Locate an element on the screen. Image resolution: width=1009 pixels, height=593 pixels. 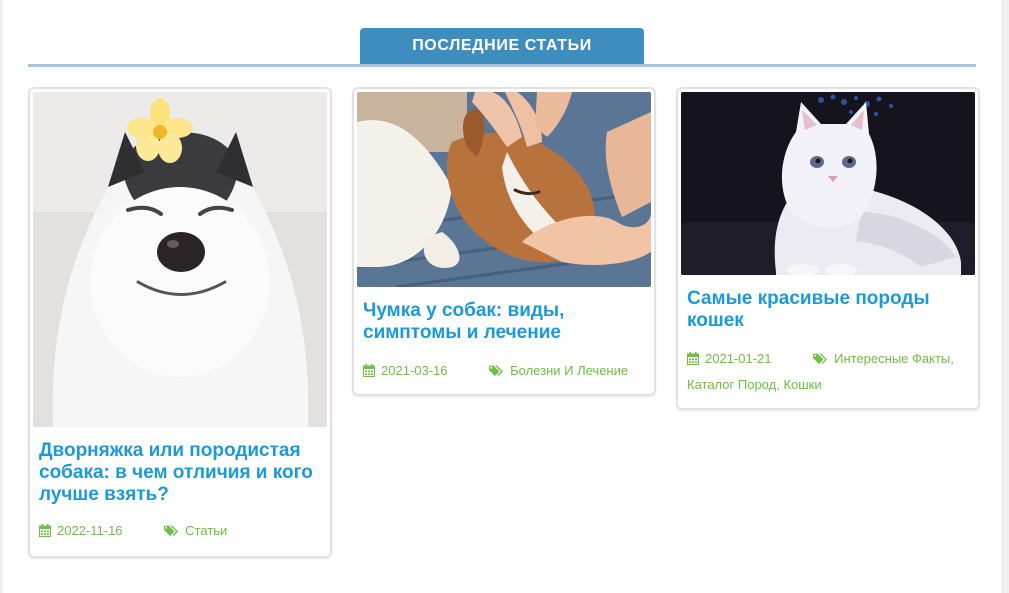
article-date: 2021-01-21 is located at coordinates (729, 359).